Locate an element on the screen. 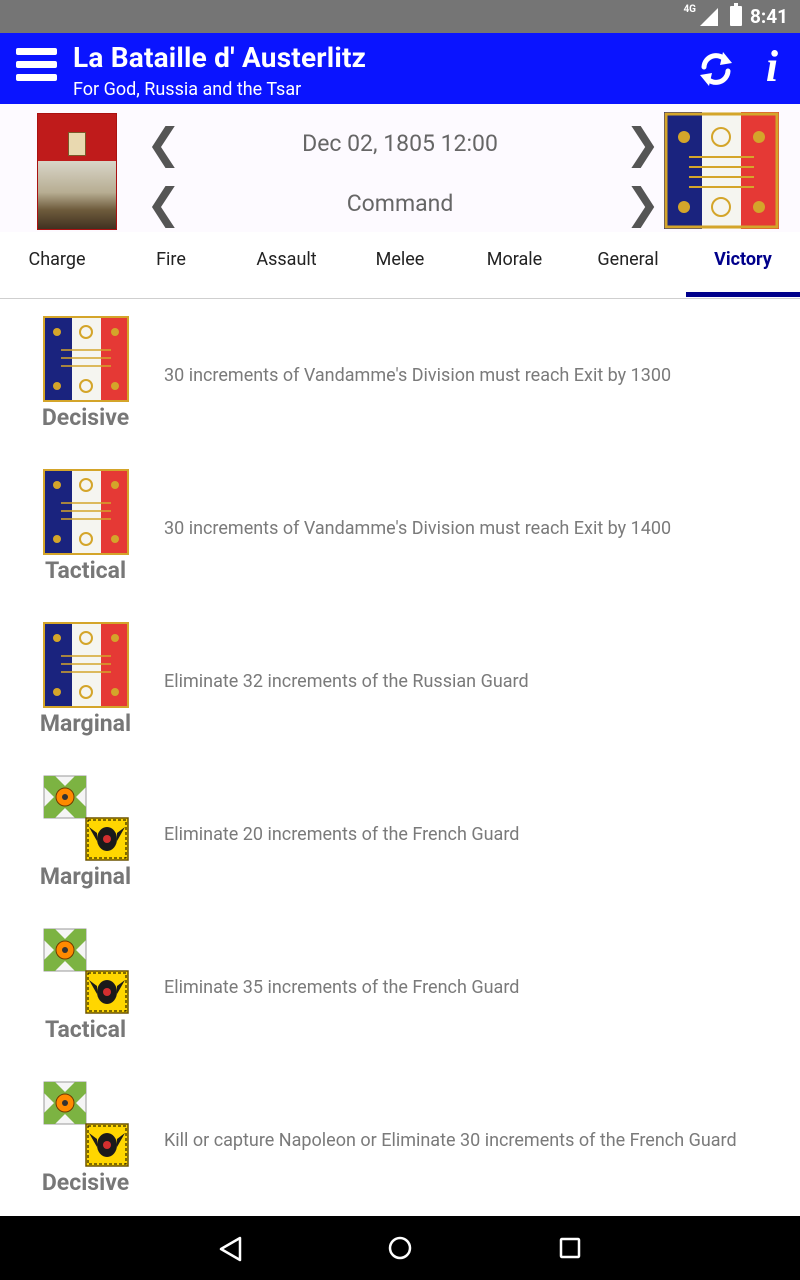 The image size is (800, 1280). tab-general: General is located at coordinates (628, 265).